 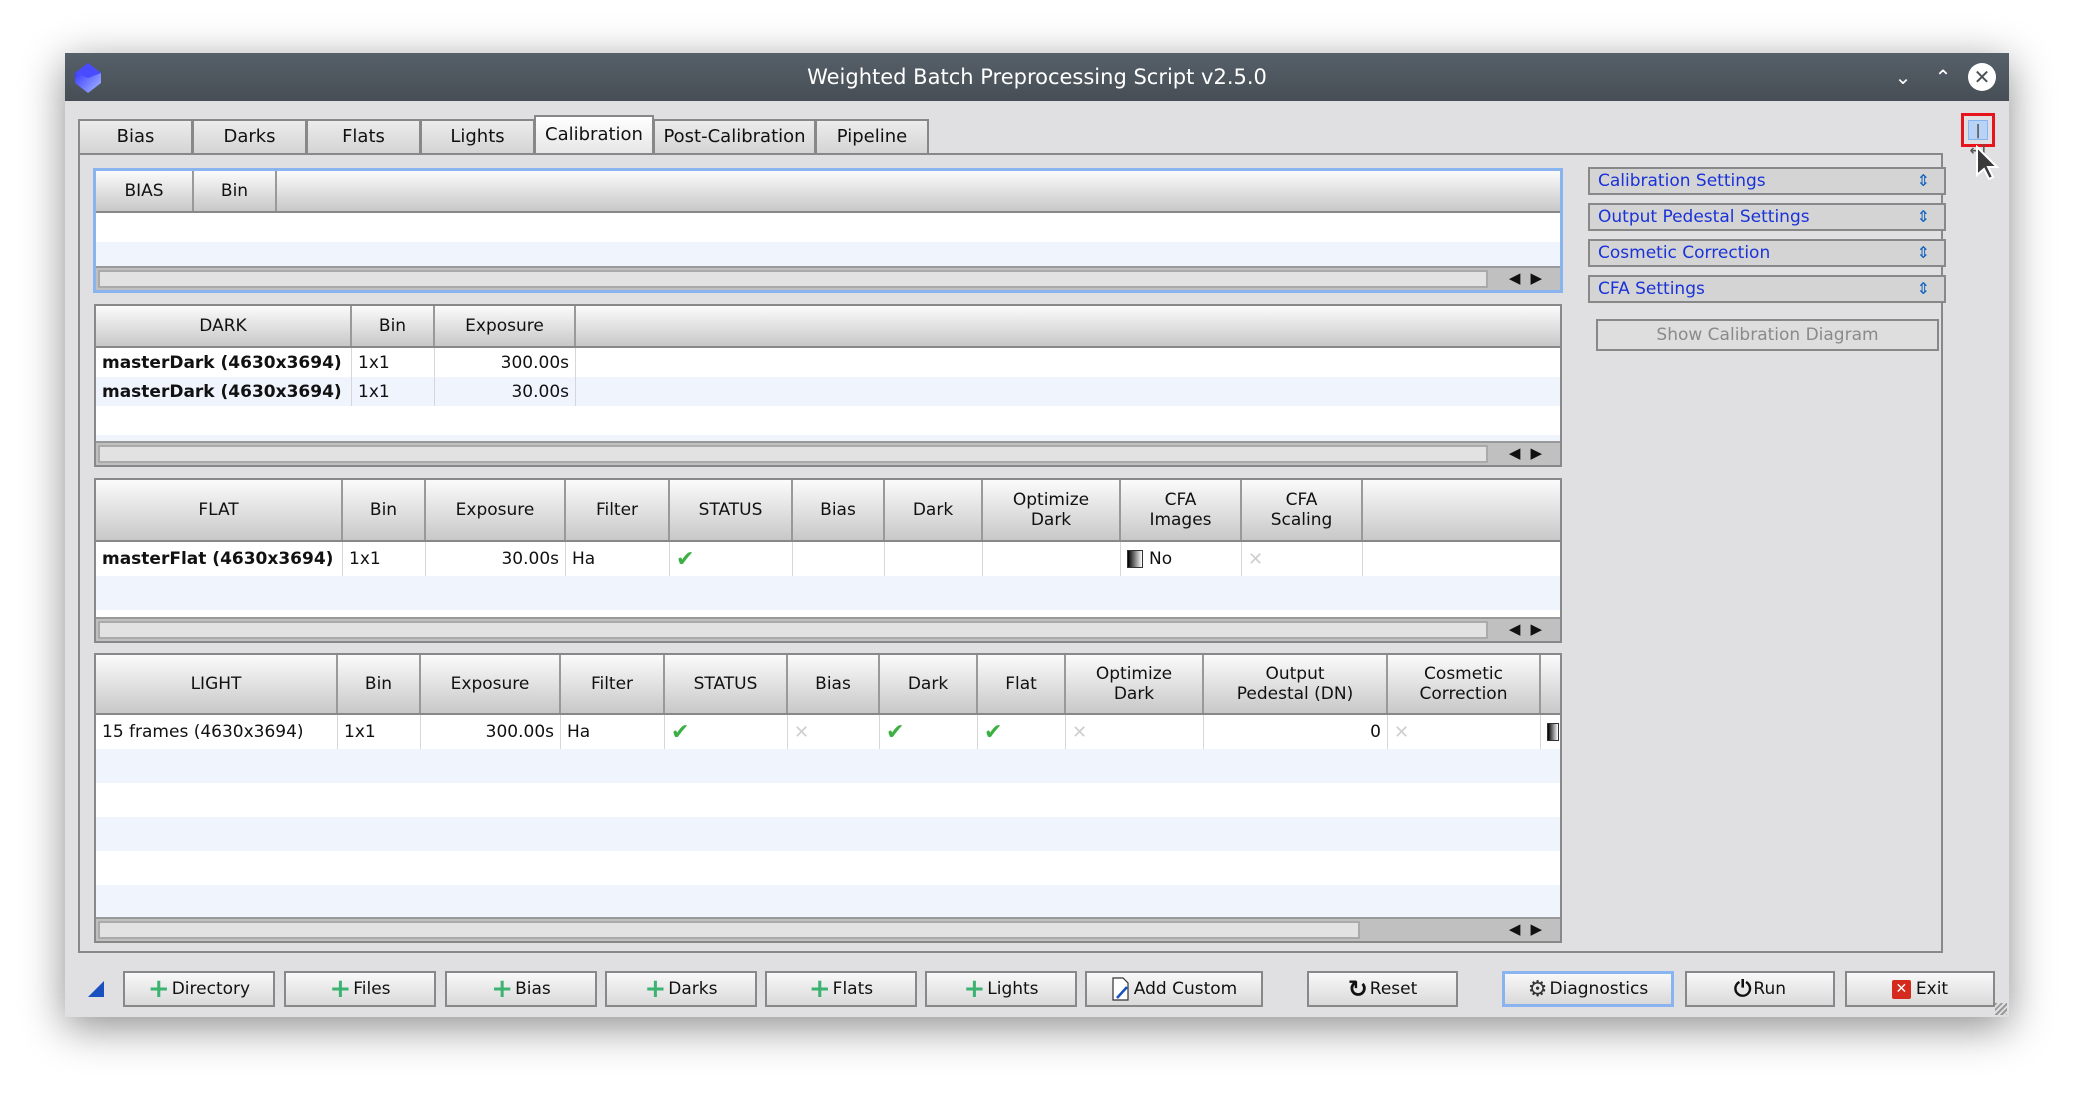 I want to click on close-button: ✕, so click(x=1982, y=77).